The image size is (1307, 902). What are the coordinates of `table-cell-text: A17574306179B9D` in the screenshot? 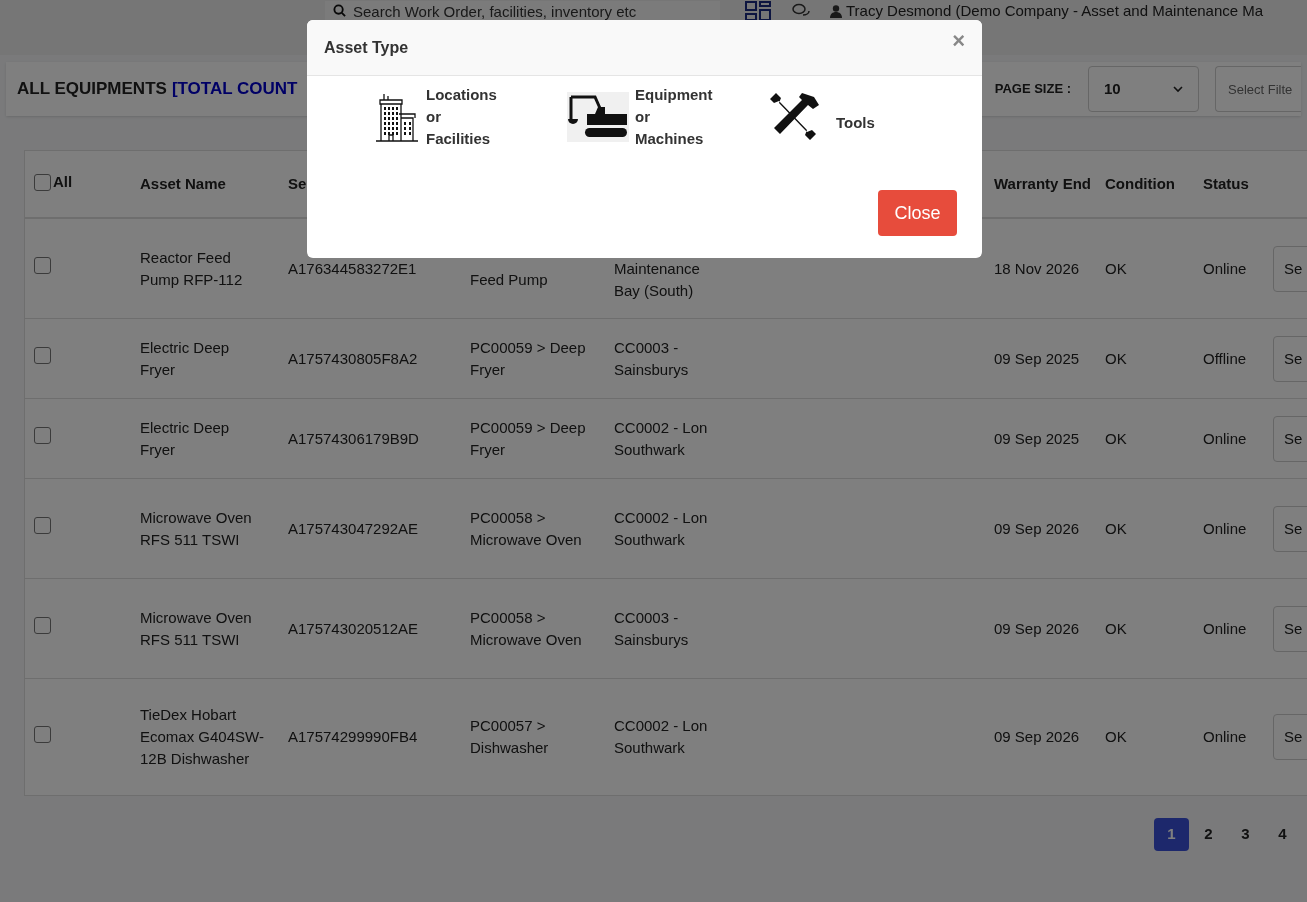 It's located at (353, 438).